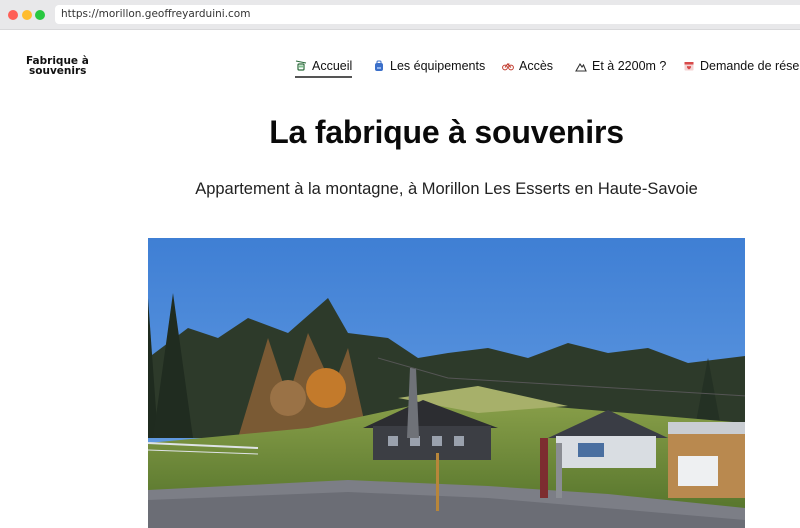 The height and width of the screenshot is (528, 800). I want to click on nav-item-accueil: Accueil, so click(324, 68).